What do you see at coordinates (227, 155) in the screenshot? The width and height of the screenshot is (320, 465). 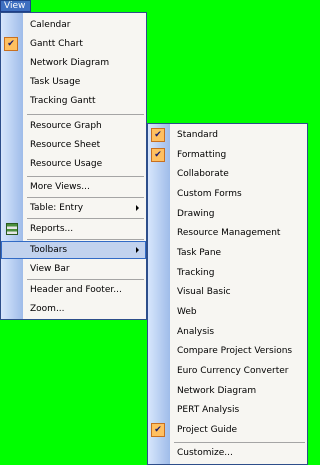 I see `toolbar-item-formatting: ✔ Formatting` at bounding box center [227, 155].